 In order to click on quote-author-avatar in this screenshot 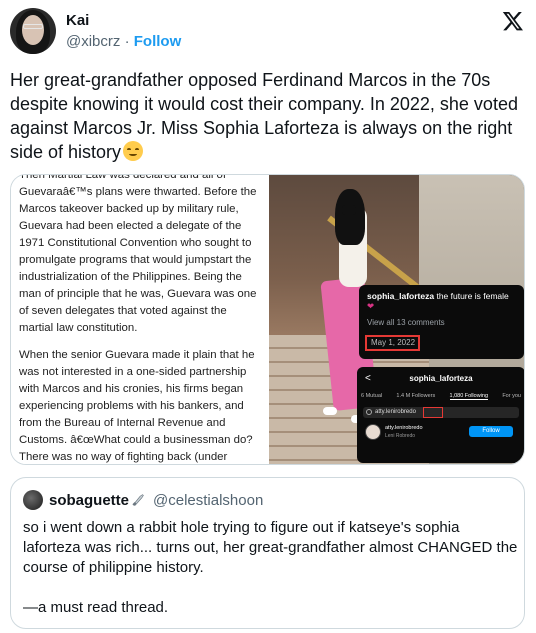, I will do `click(33, 500)`.